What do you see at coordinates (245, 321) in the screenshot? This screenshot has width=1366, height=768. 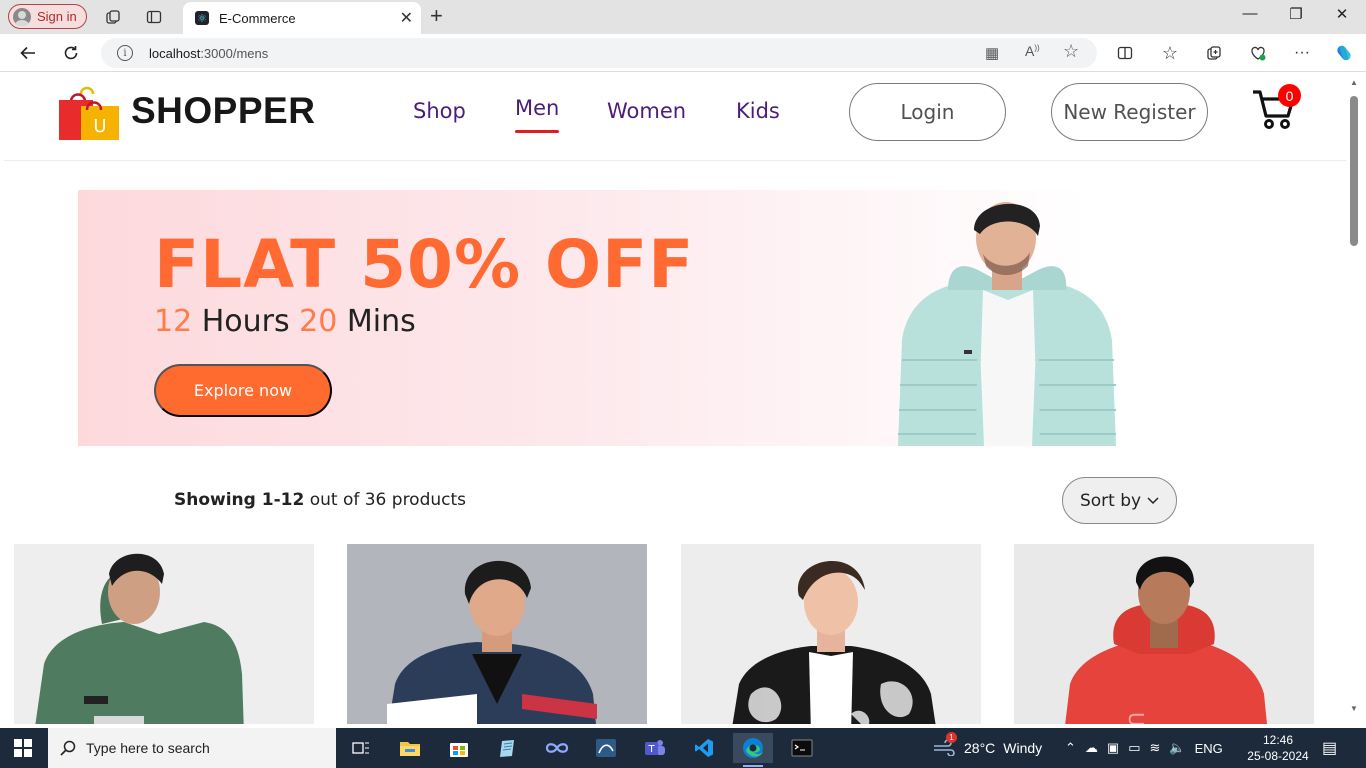 I see `hours-label: Hours` at bounding box center [245, 321].